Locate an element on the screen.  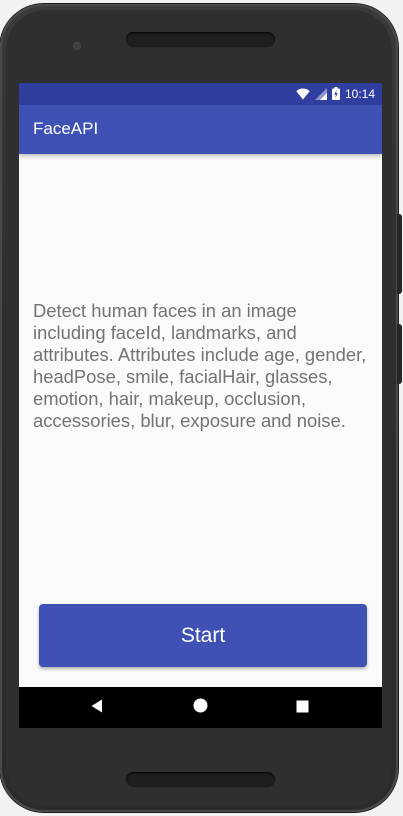
bottom-speaker is located at coordinates (200, 779).